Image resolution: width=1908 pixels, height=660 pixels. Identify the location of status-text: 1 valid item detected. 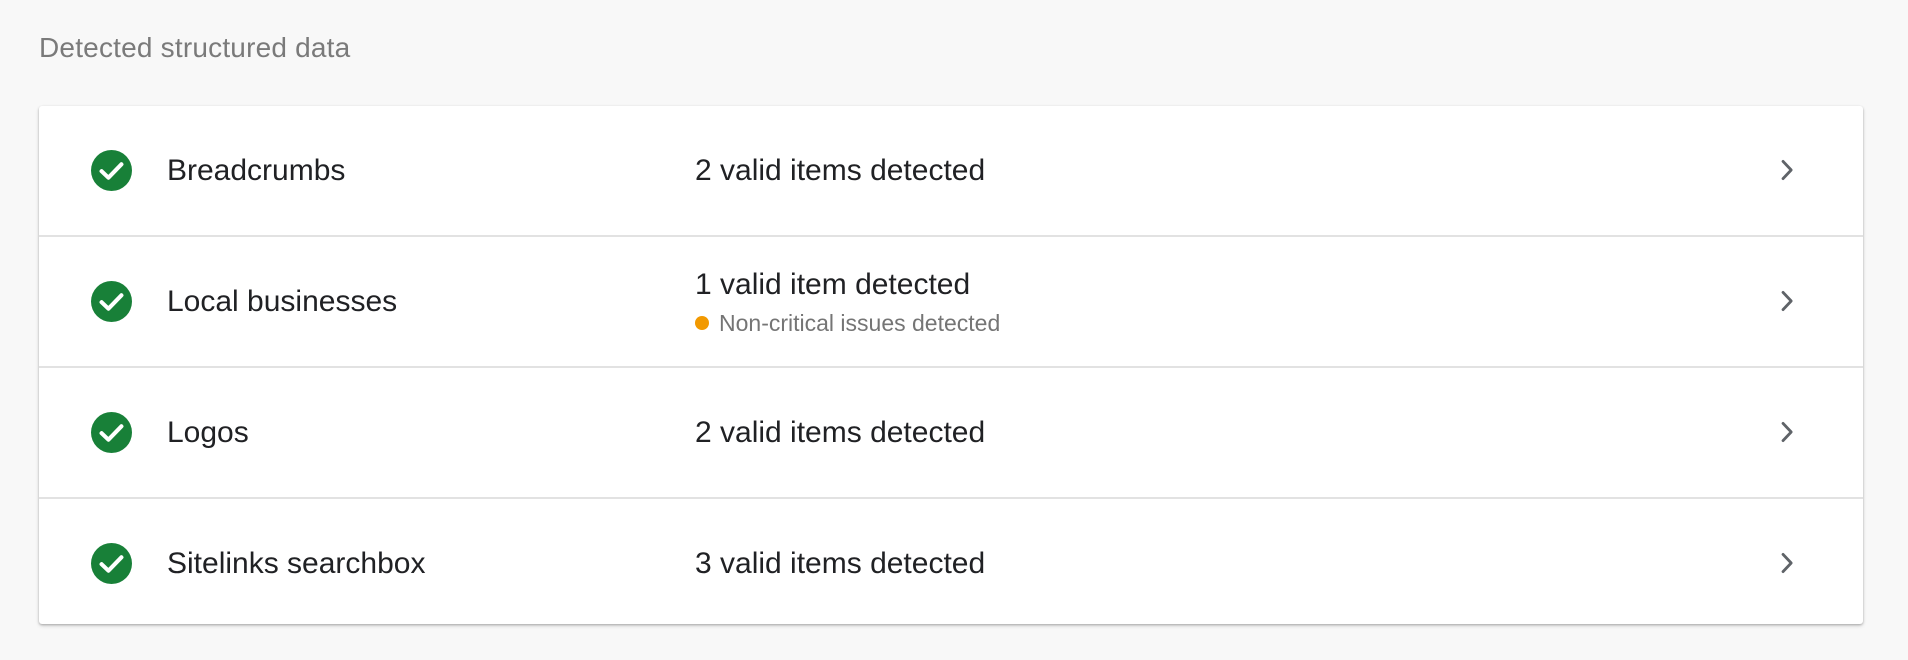
(833, 284).